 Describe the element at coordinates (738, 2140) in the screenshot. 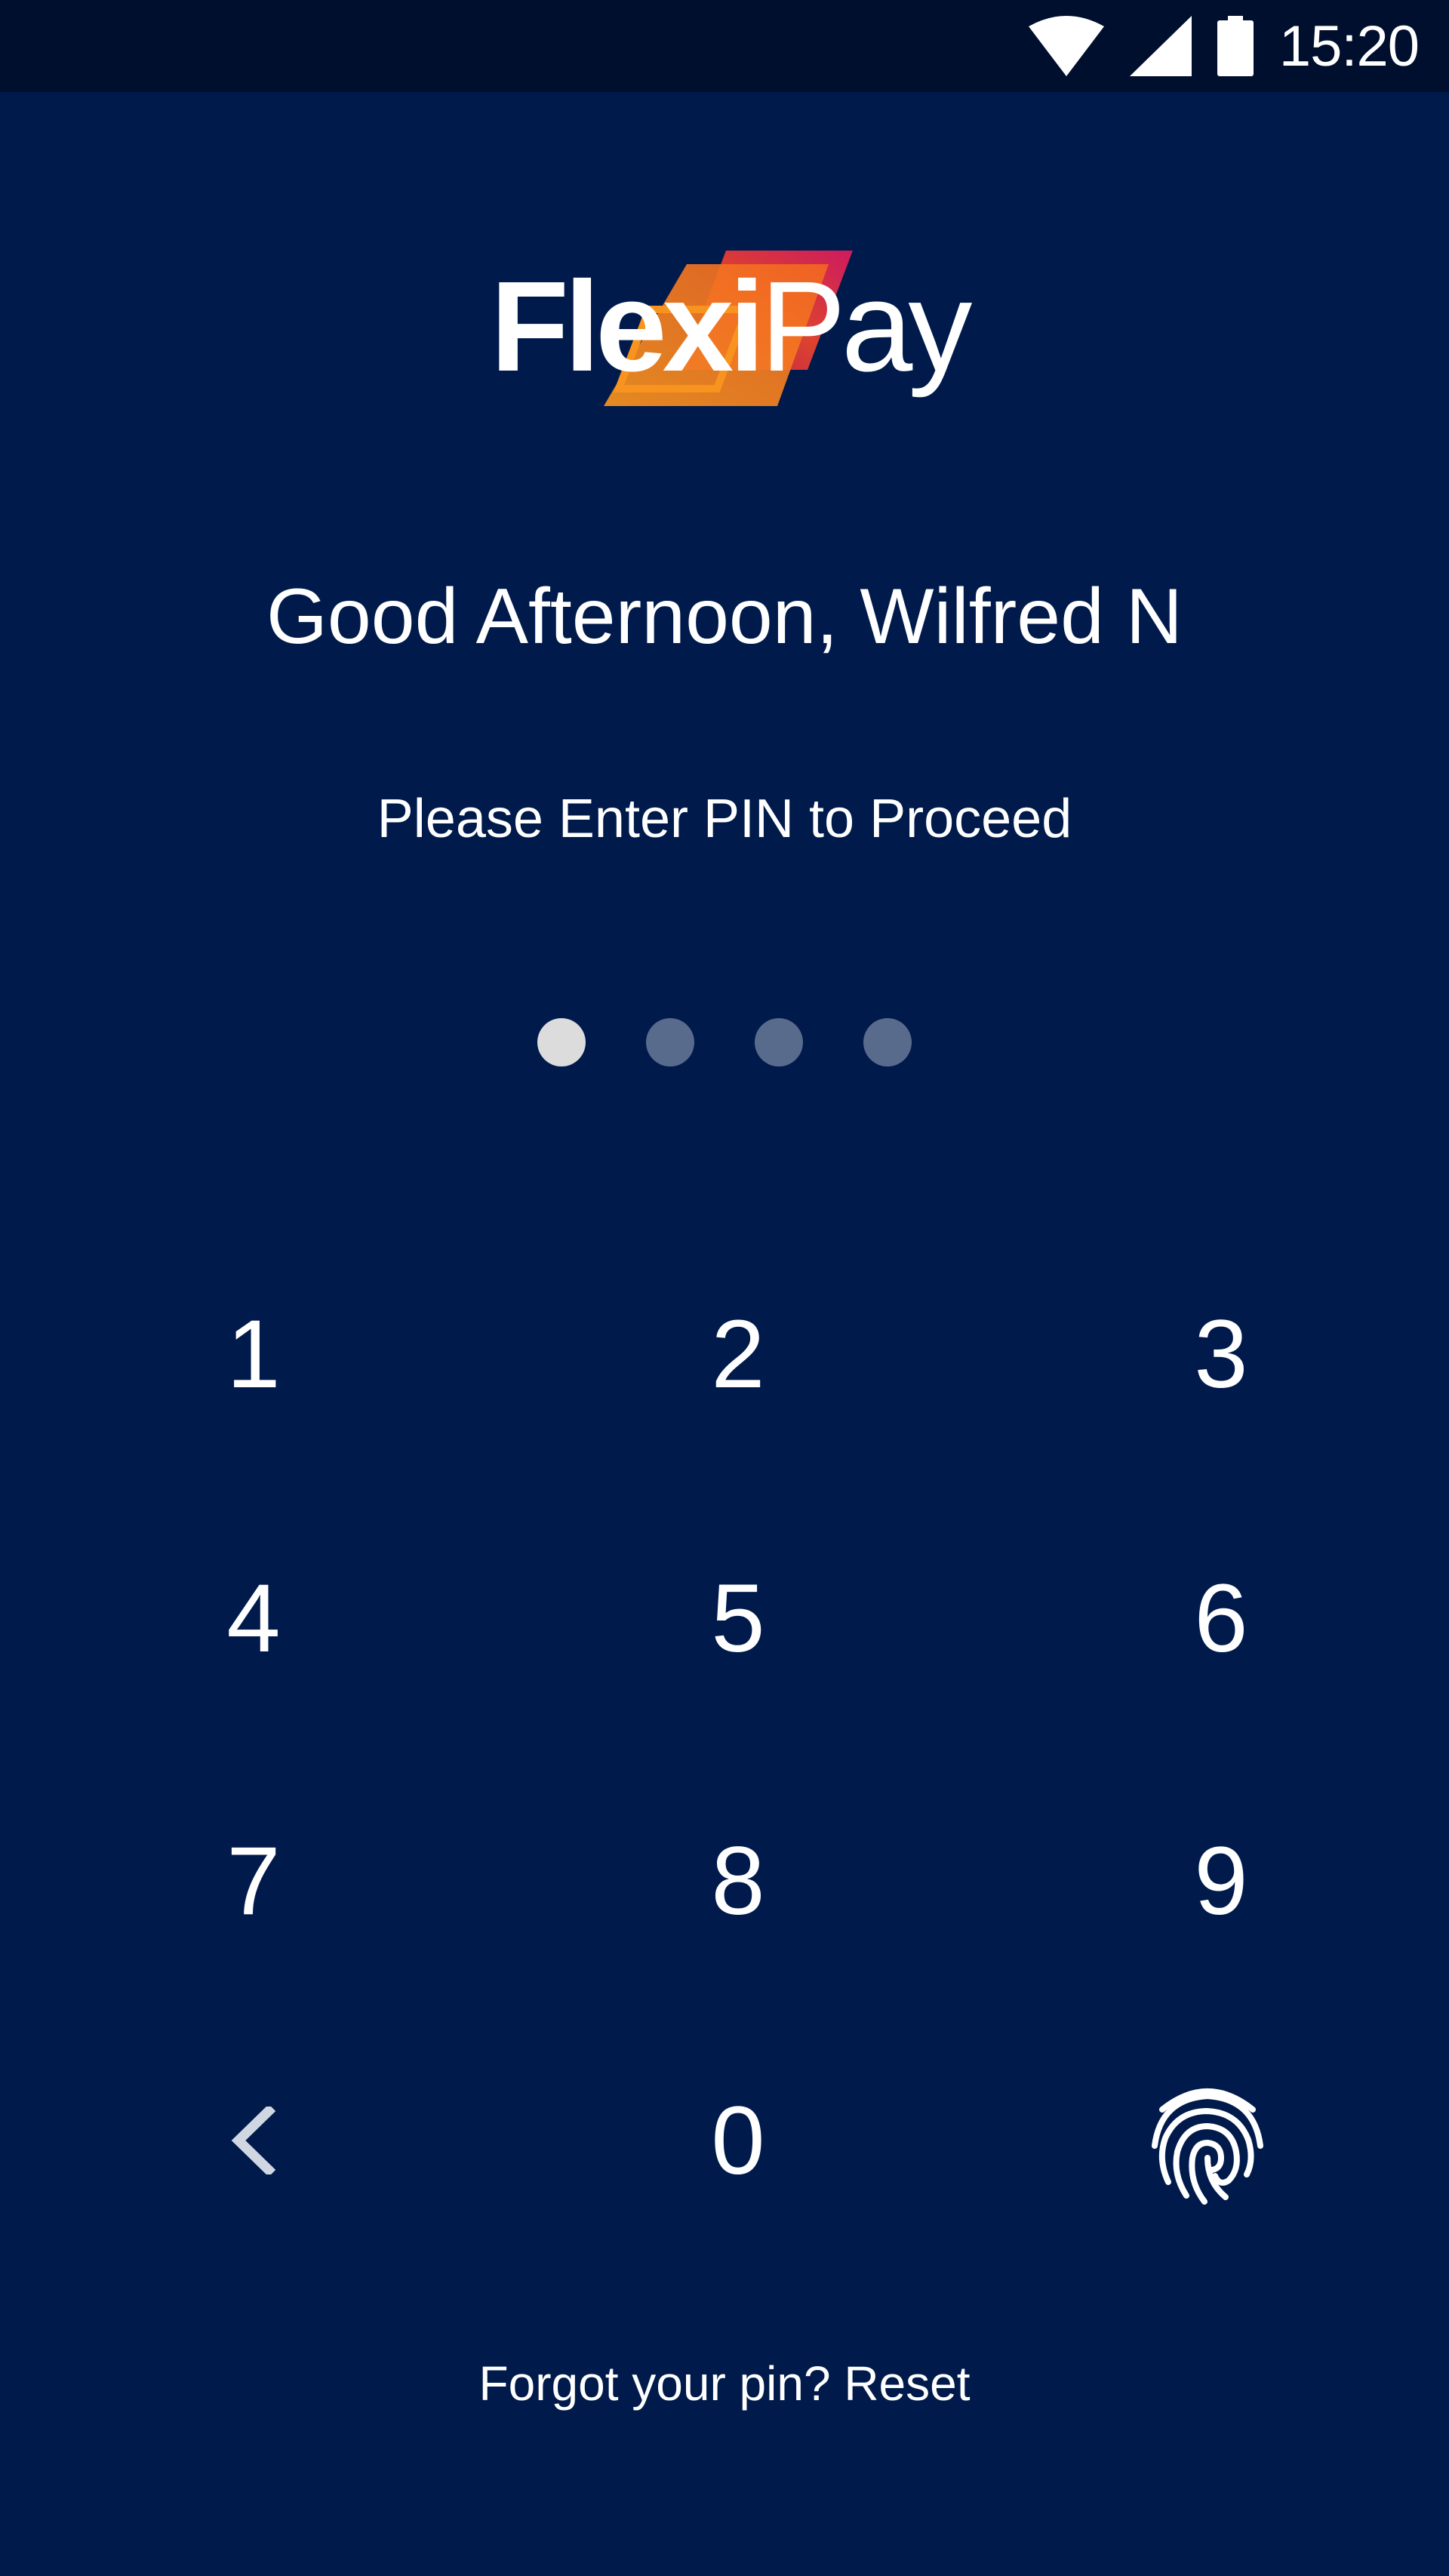

I see `key-0: 0` at that location.